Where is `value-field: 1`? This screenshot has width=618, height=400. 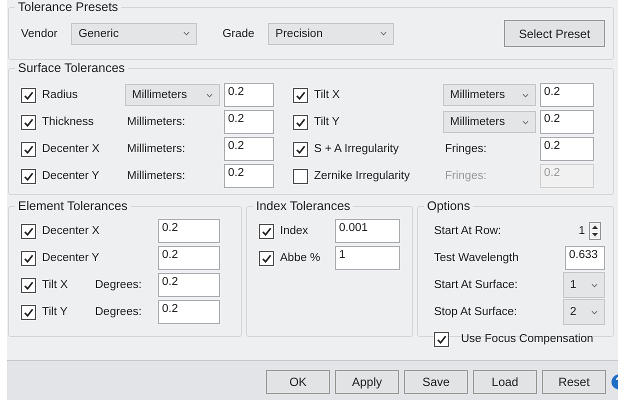 value-field: 1 is located at coordinates (367, 258).